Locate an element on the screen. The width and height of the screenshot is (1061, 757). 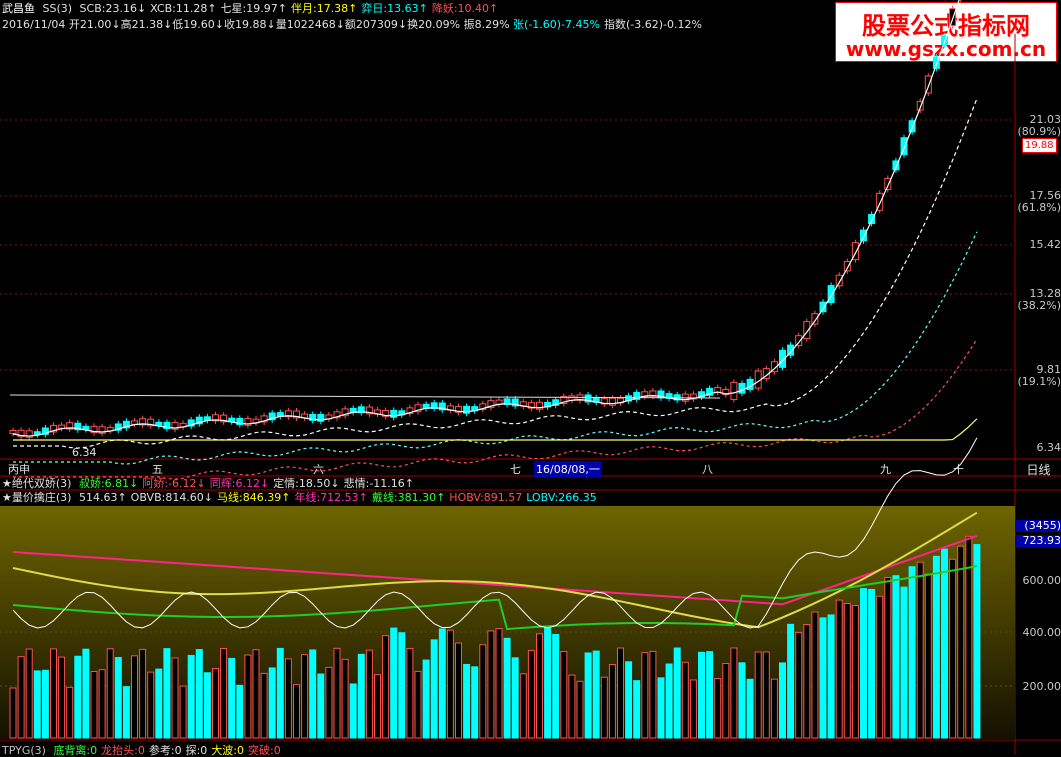
volume-axis-label: (3455) is located at coordinates (1038, 526).